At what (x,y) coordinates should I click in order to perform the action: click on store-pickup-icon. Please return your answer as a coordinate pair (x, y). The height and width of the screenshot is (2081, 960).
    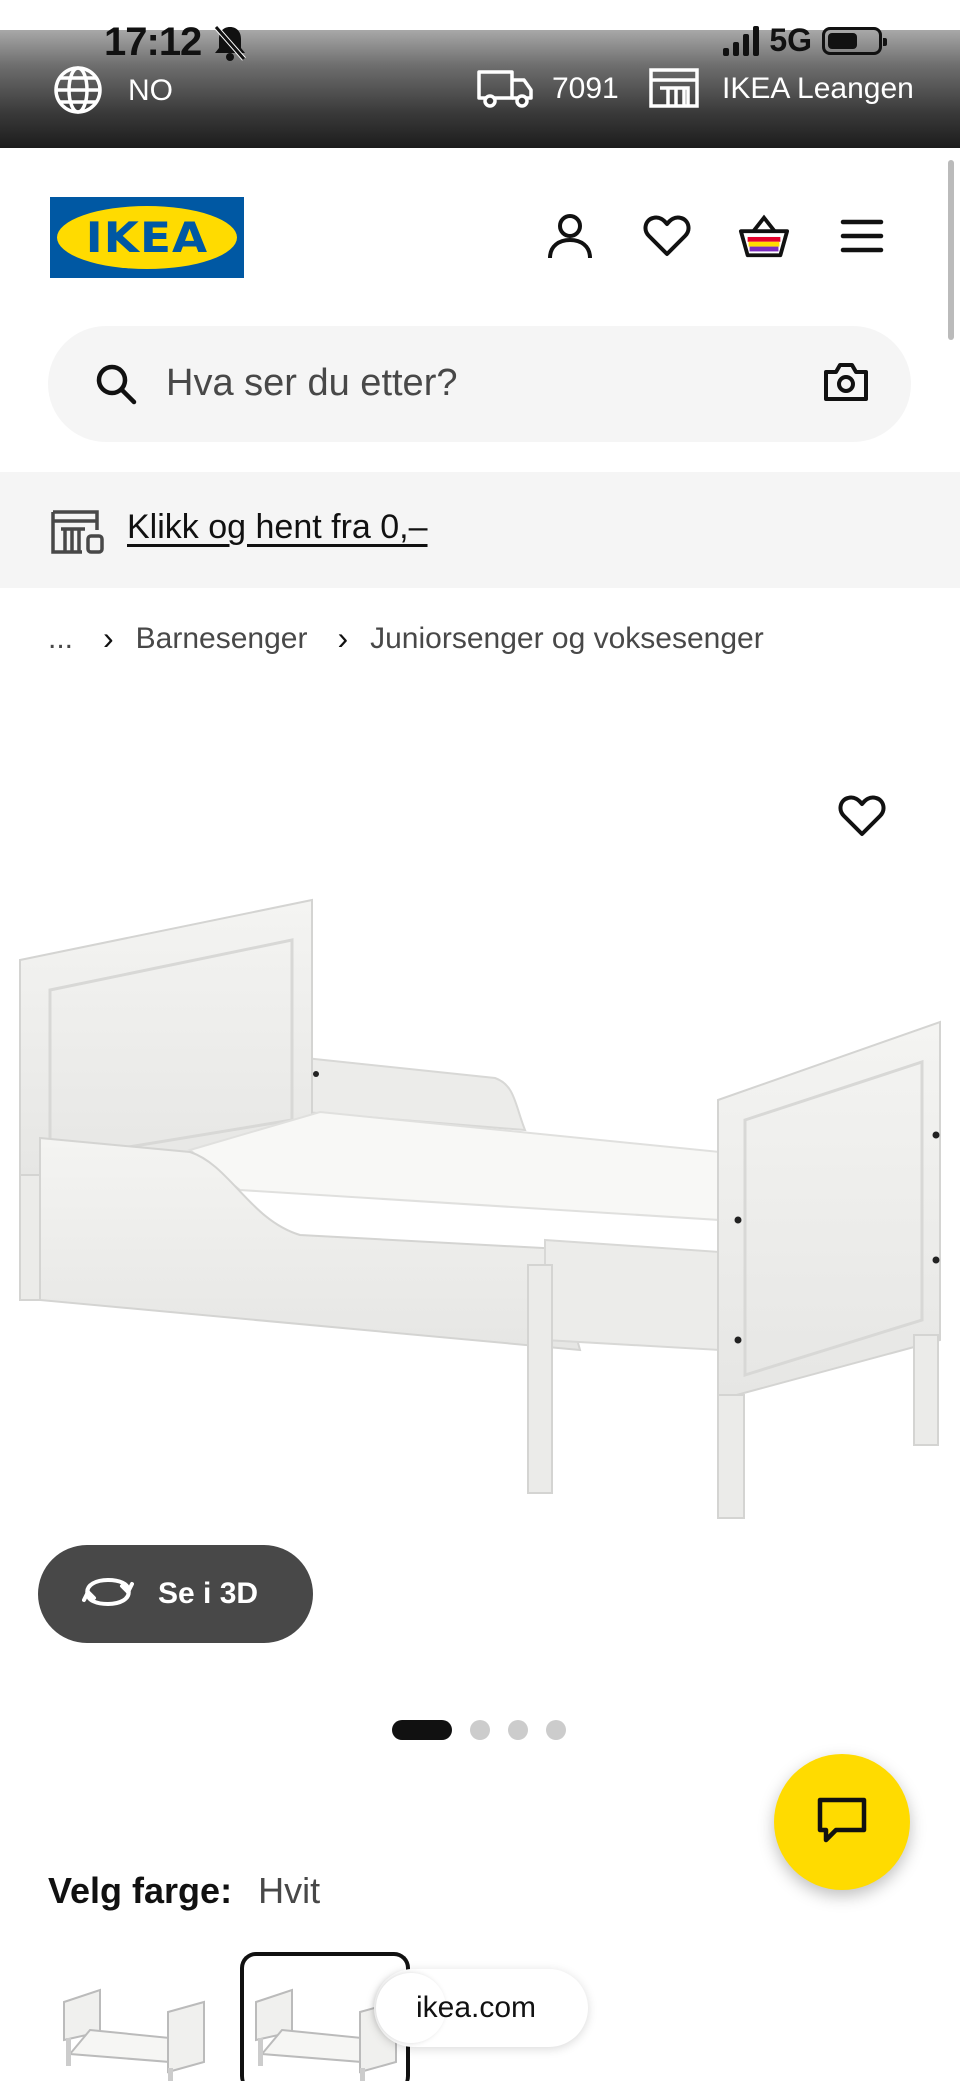
    Looking at the image, I should click on (78, 534).